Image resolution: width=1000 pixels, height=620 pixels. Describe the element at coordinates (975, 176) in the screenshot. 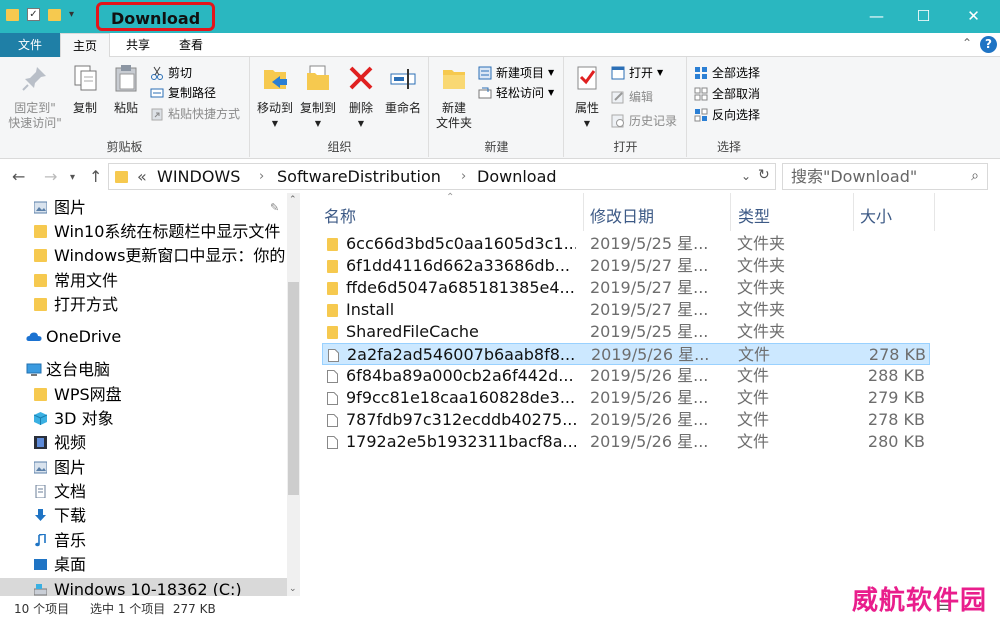

I see `search-icon: ⌕` at that location.